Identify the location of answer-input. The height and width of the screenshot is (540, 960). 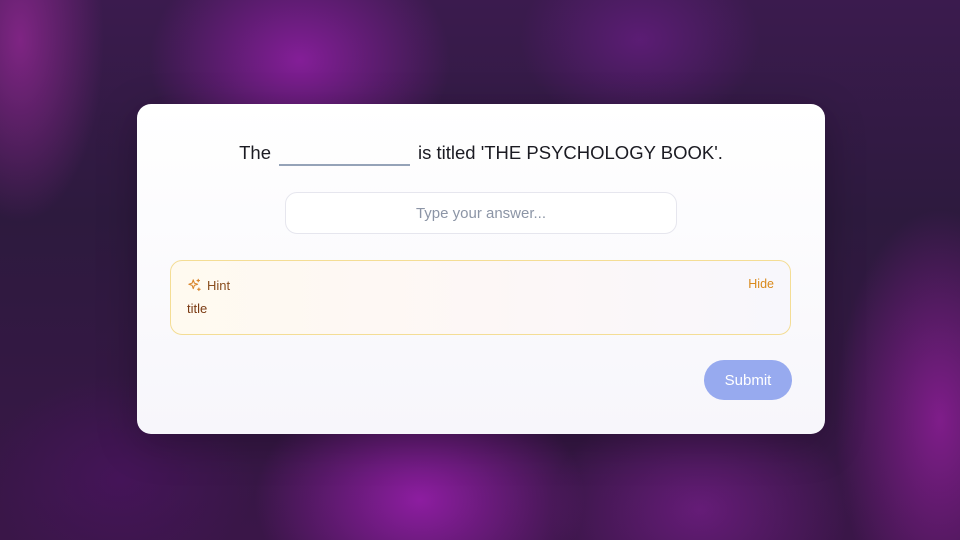
(481, 213).